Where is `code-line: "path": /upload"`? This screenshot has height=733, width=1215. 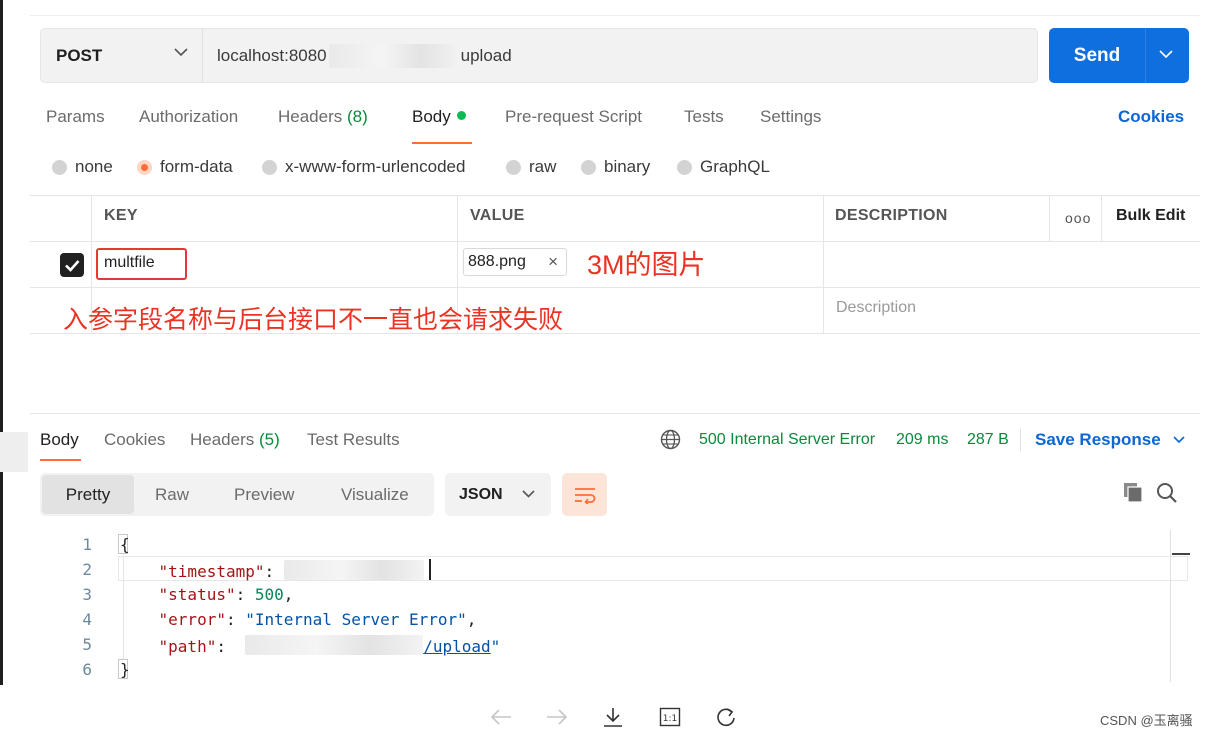 code-line: "path": /upload" is located at coordinates (329, 645).